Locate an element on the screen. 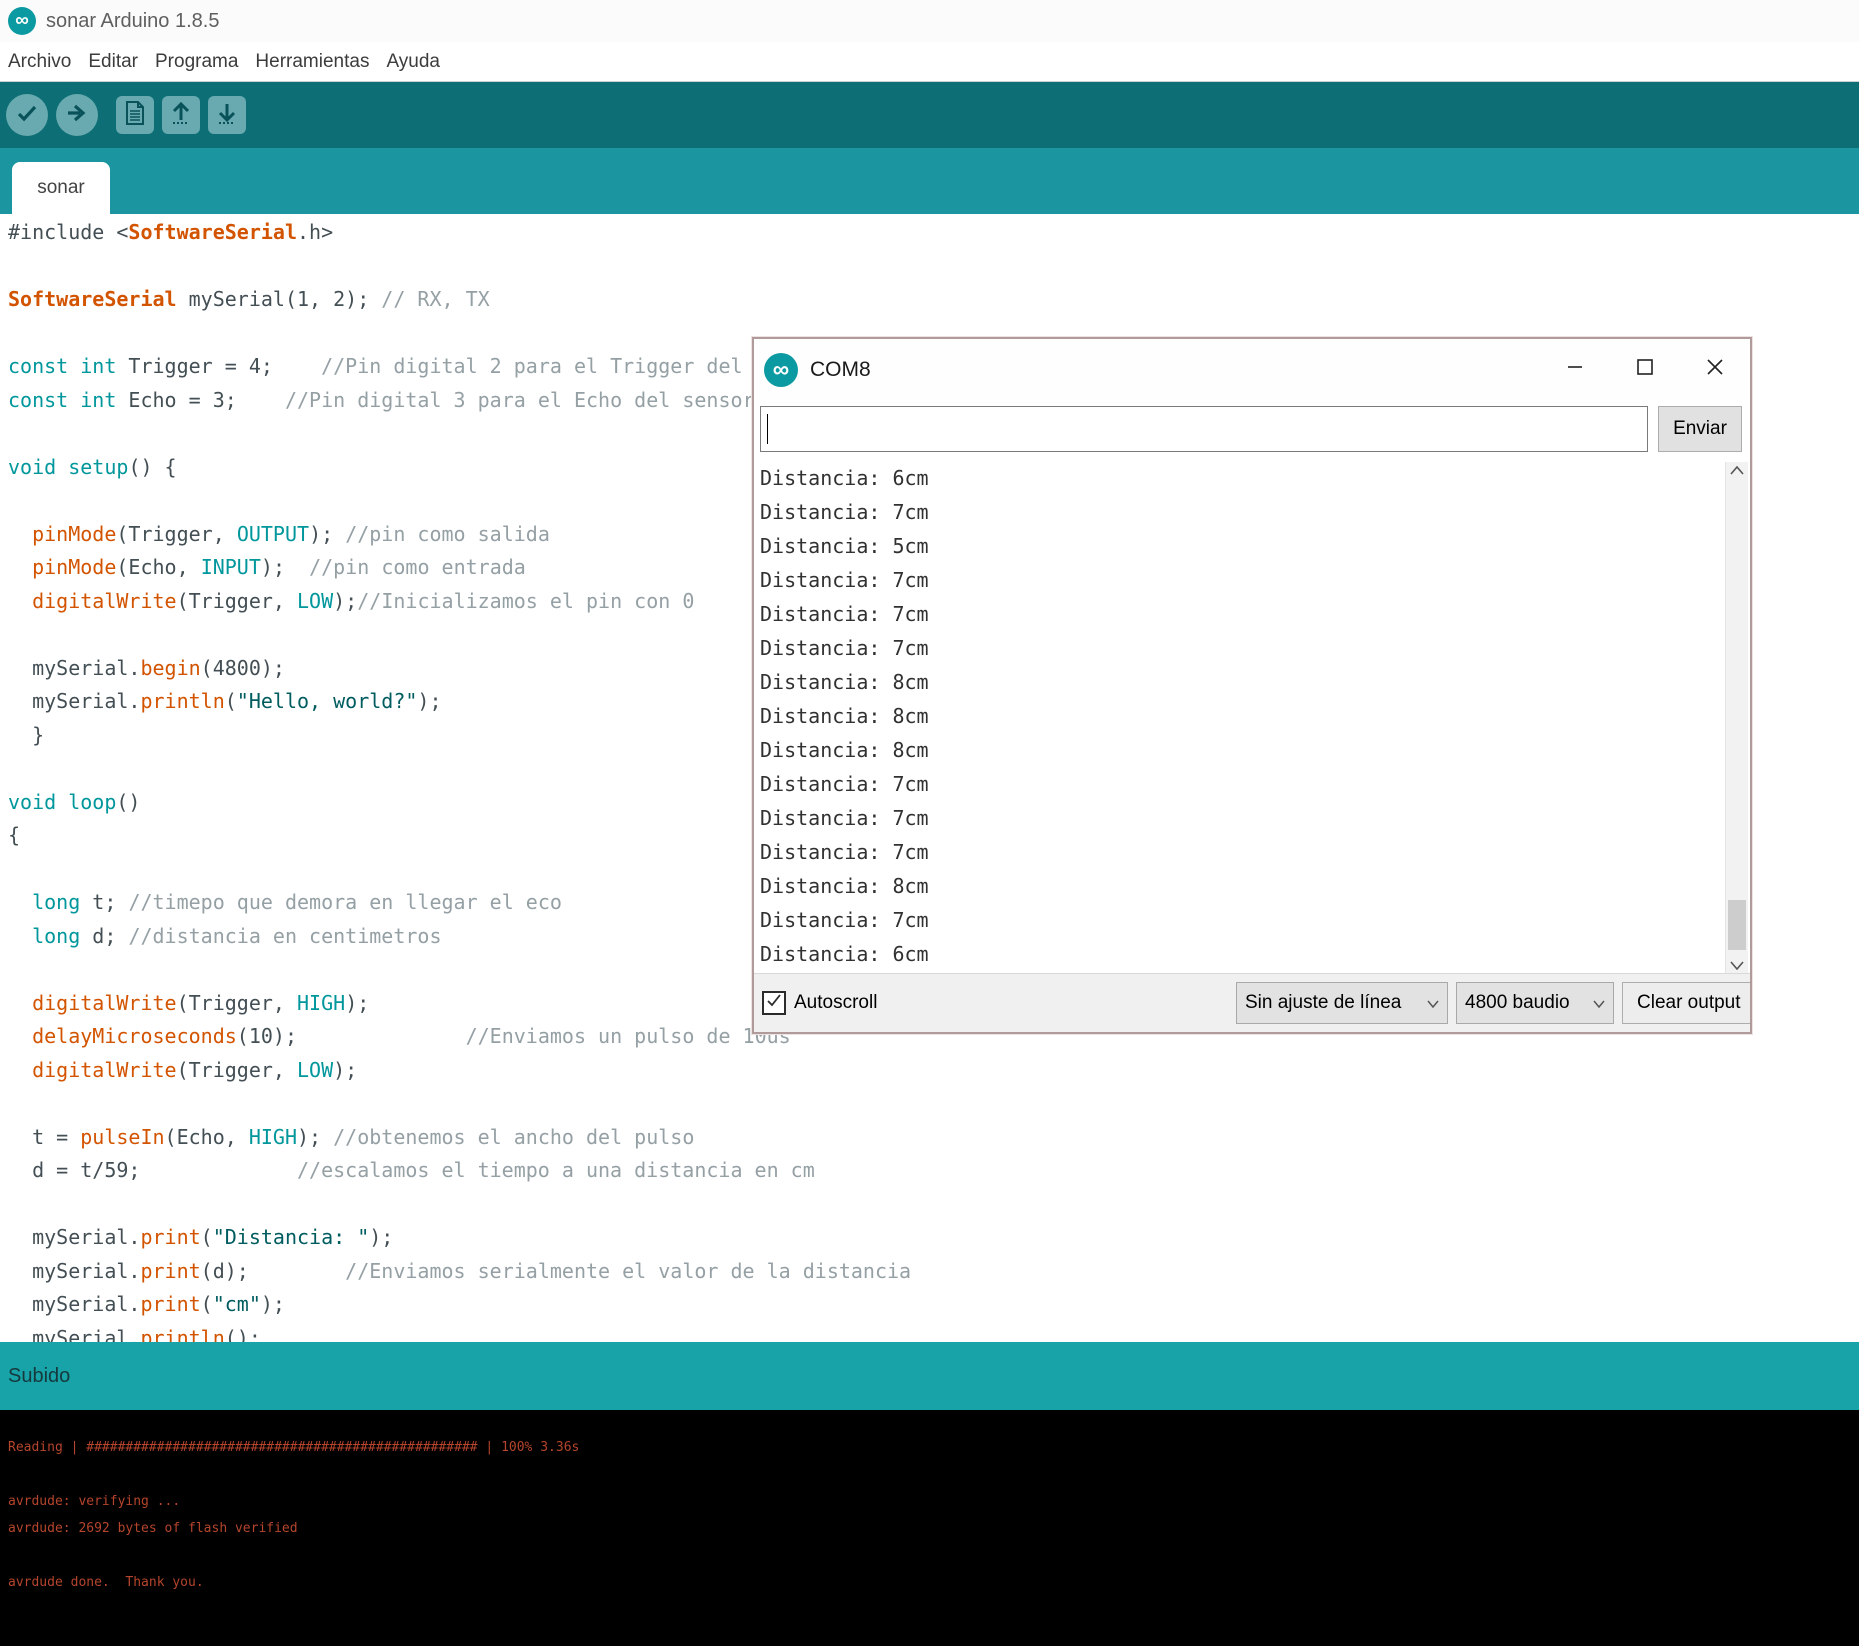 Image resolution: width=1859 pixels, height=1646 pixels. status-bar: Subido is located at coordinates (929, 1376).